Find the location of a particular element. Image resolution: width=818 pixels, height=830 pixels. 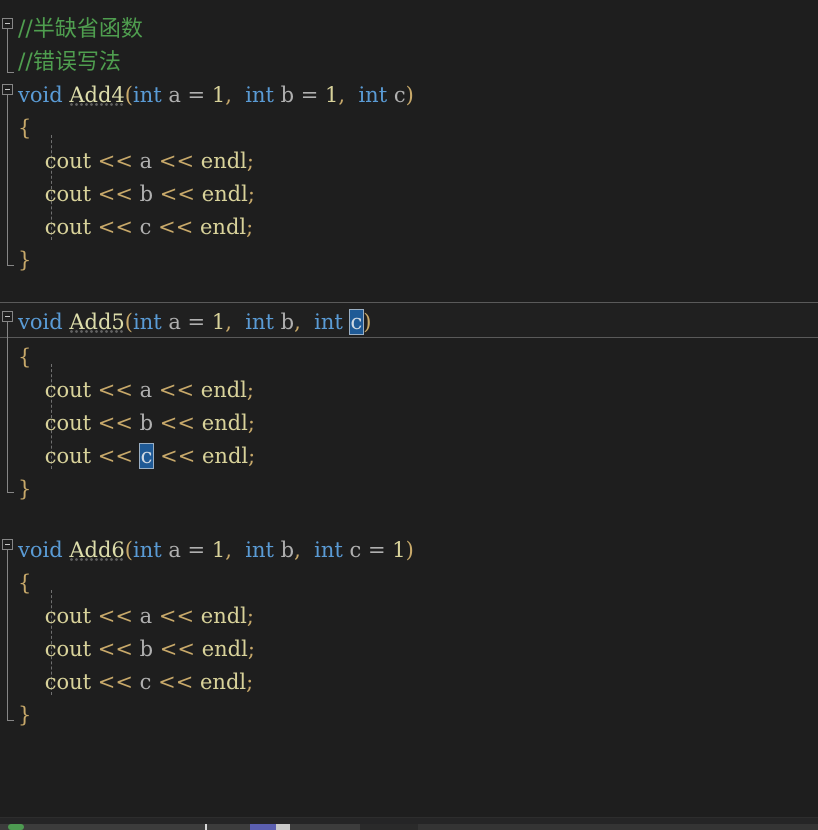

code-line-text: void Add4(int a = 1, int b = 1, int c) is located at coordinates (216, 95).